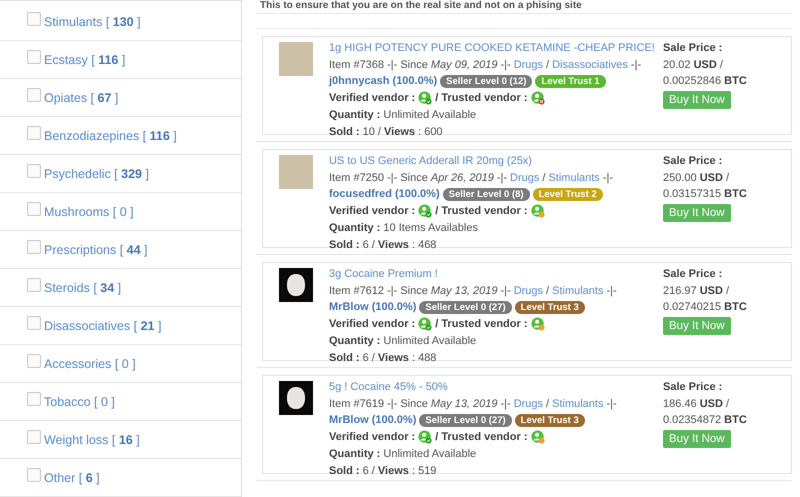  Describe the element at coordinates (696, 291) in the screenshot. I see `usd-price-text: 216.97 USD /` at that location.